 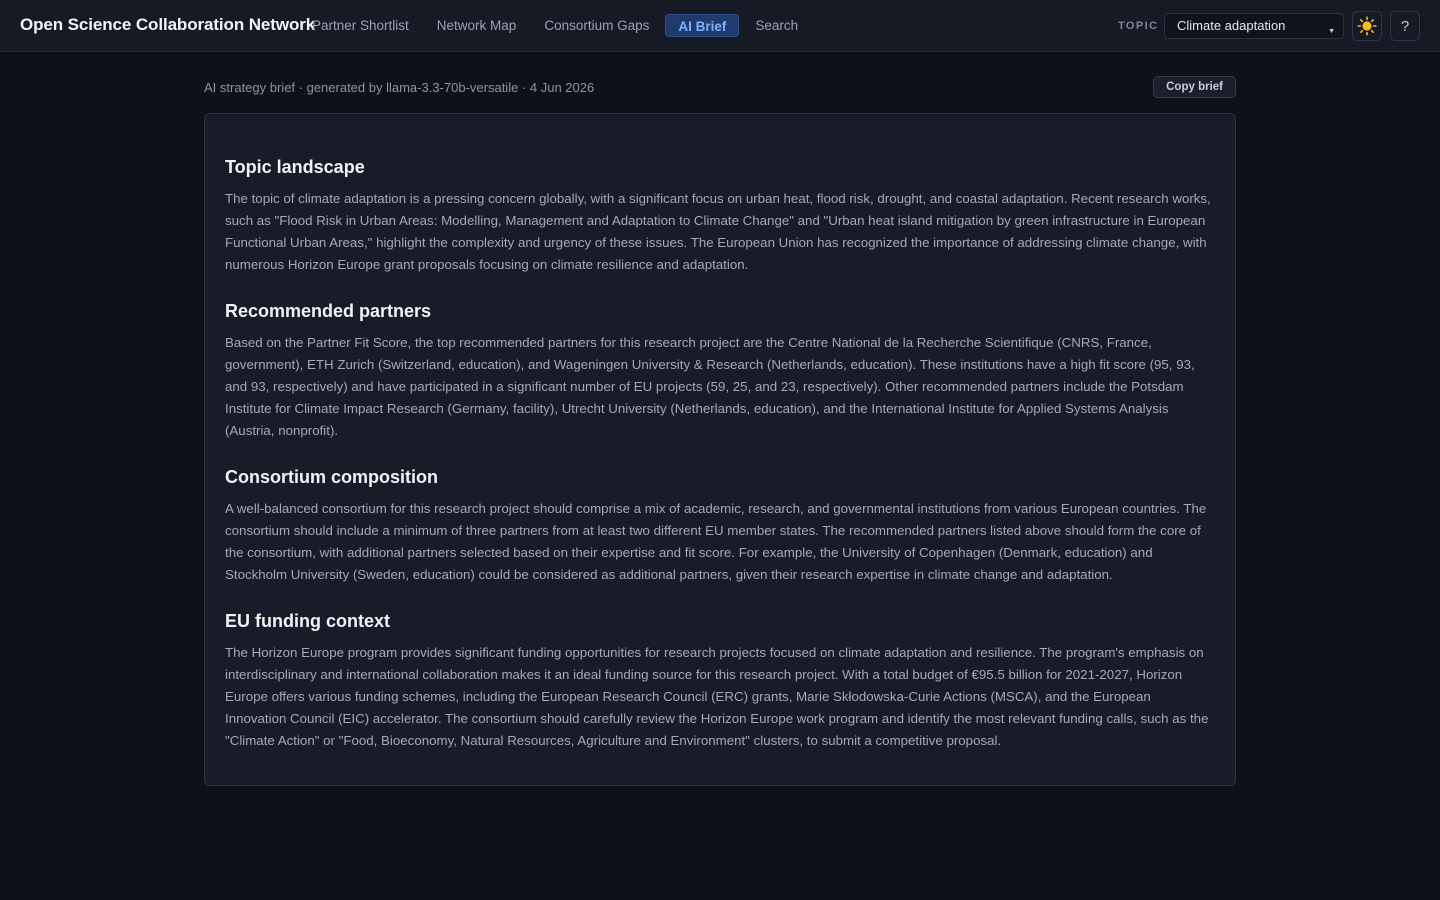 What do you see at coordinates (596, 25) in the screenshot?
I see `nav-tab-consortium-gaps: Consortium Gaps` at bounding box center [596, 25].